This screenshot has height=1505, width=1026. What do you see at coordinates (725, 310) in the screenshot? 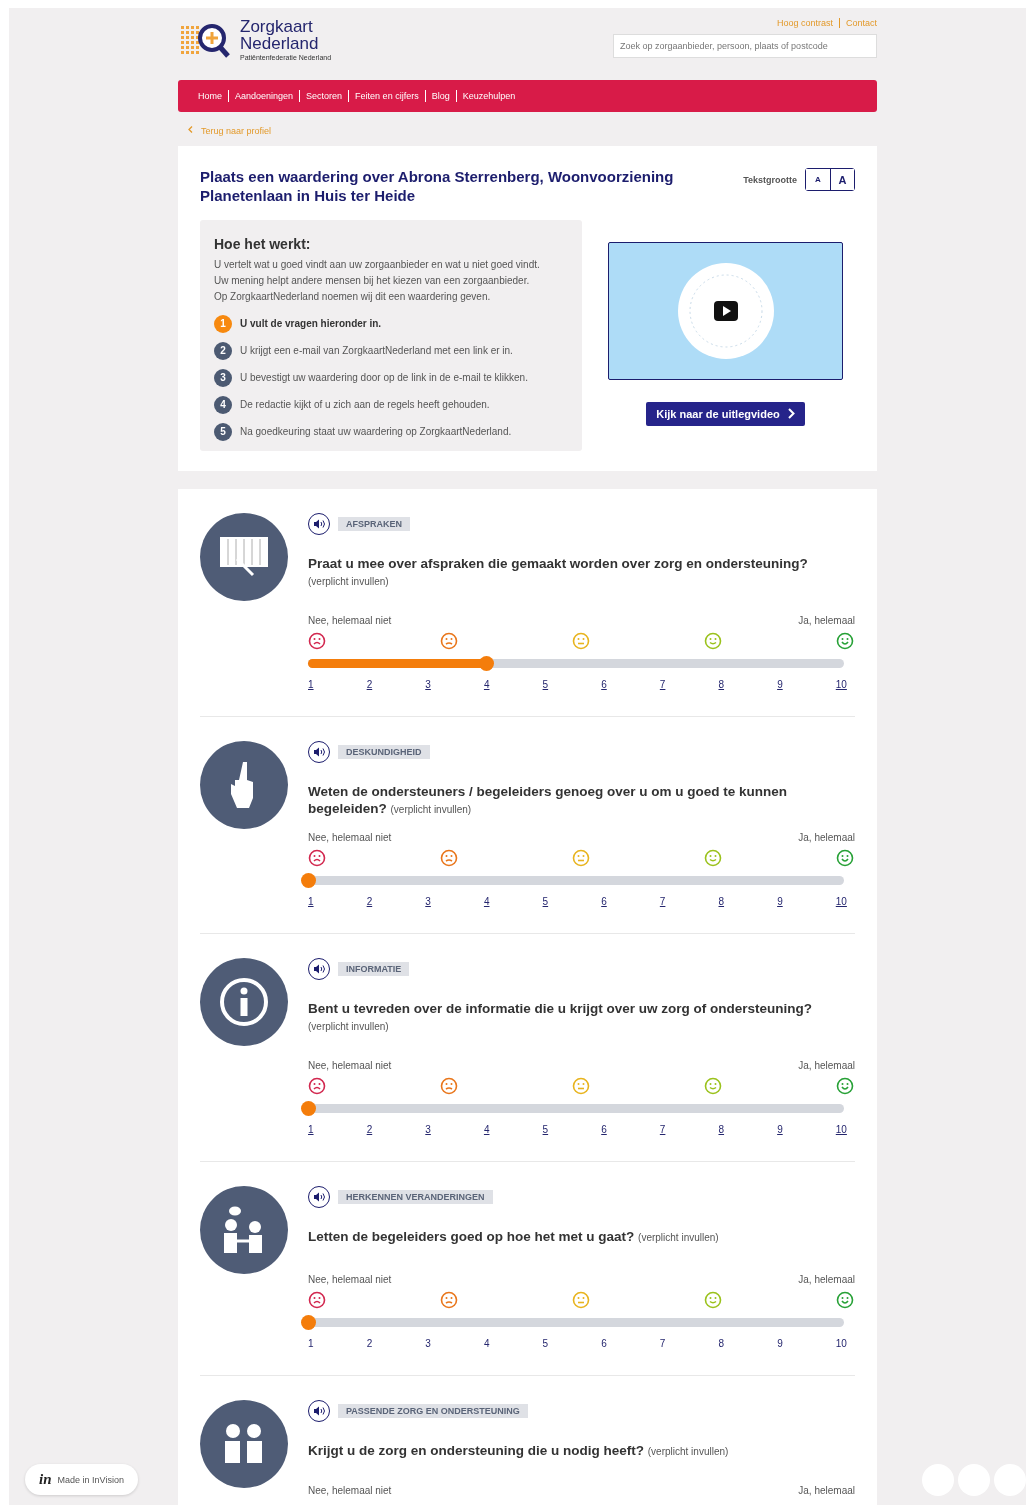
I see `video-thumbnail` at bounding box center [725, 310].